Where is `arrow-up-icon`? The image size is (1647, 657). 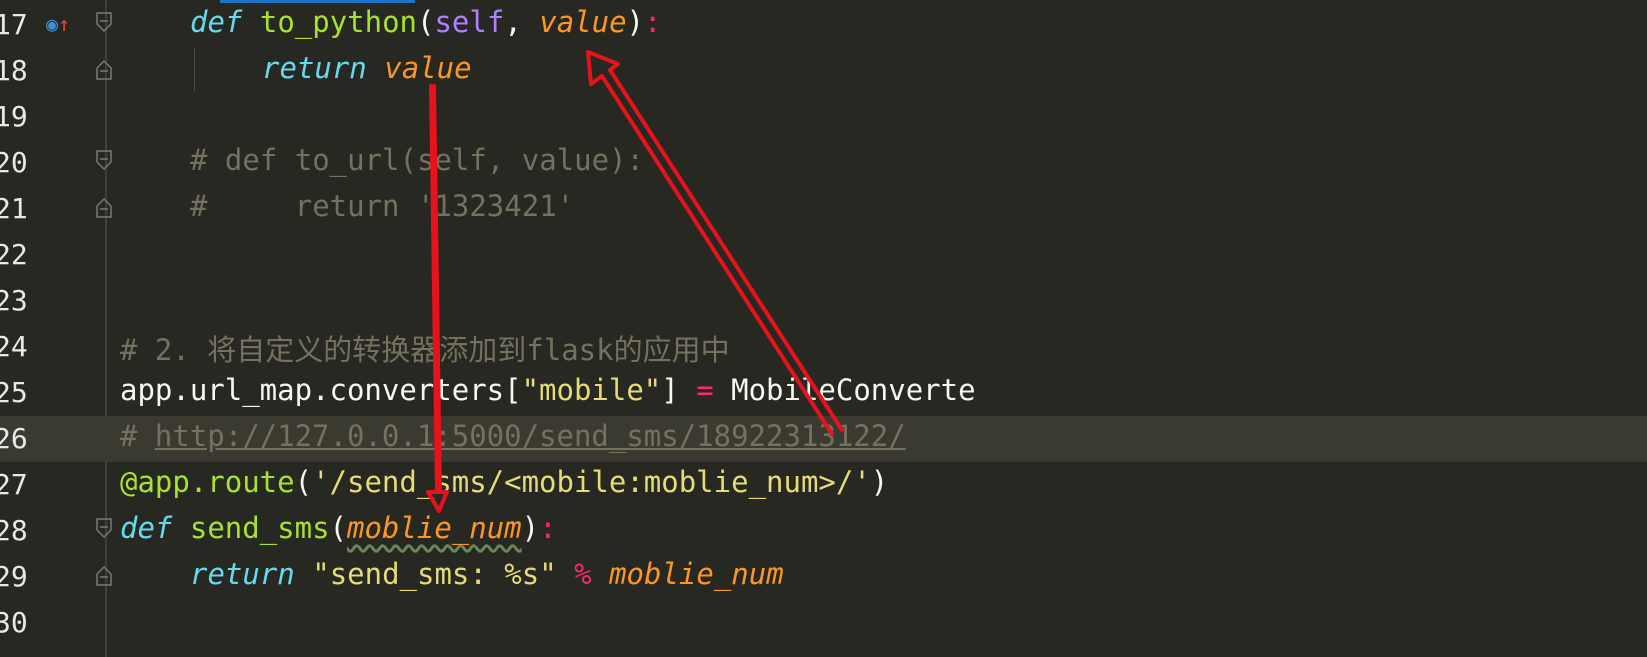
arrow-up-icon is located at coordinates (715, 243).